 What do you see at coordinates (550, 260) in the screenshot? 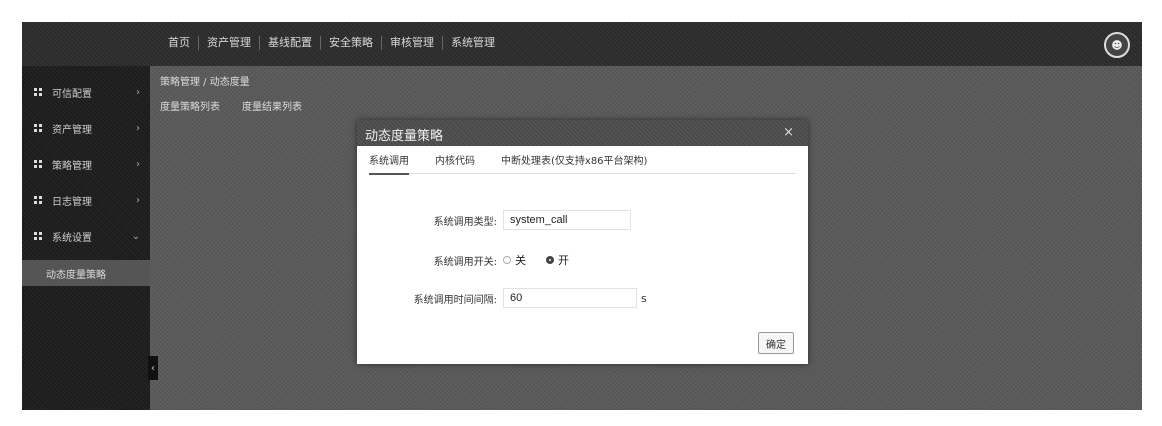
I see `radio-on` at bounding box center [550, 260].